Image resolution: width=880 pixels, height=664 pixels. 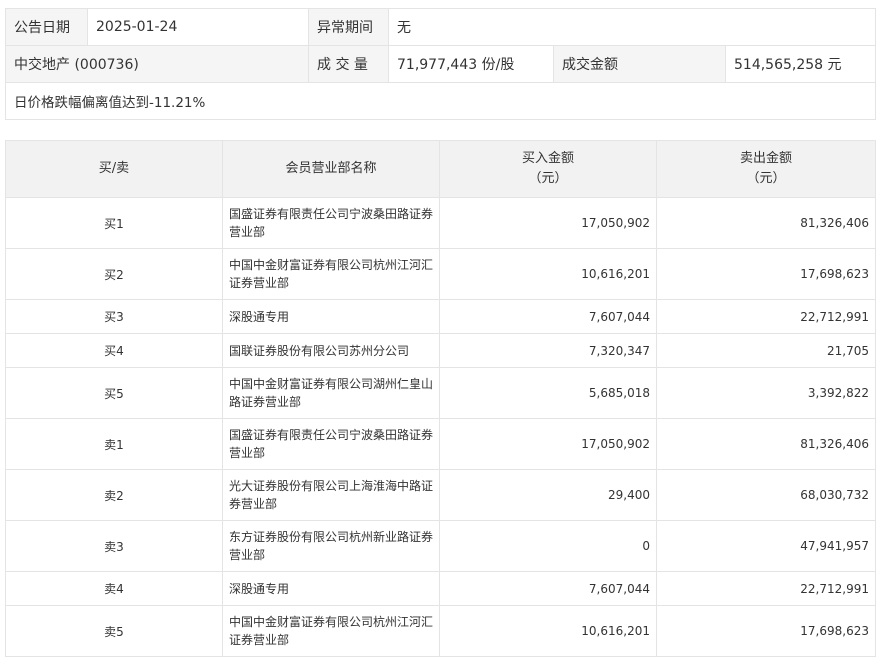 I want to click on member-cell: 国联证券股份有限公司苏州分公司, so click(x=331, y=350).